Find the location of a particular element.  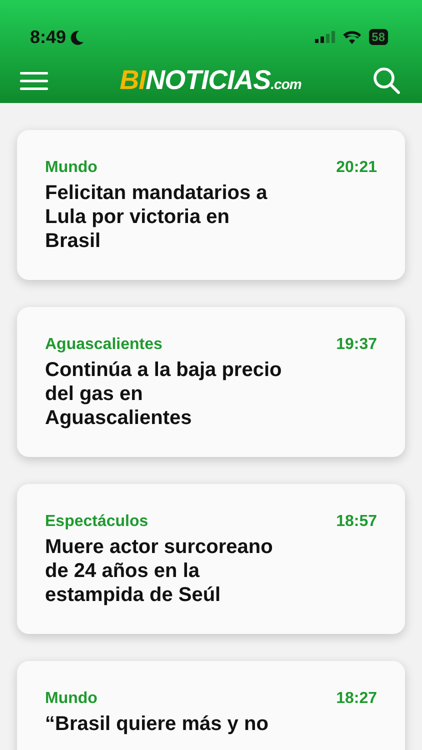

search-icon is located at coordinates (386, 80).